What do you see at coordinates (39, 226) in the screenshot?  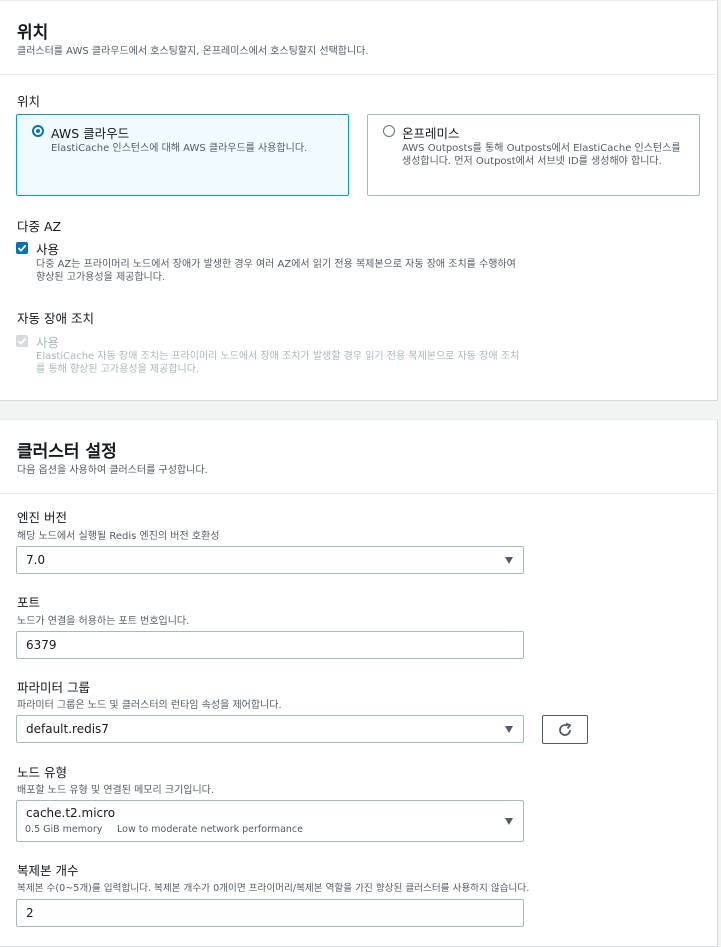 I see `multi-az-label: 다중 AZ` at bounding box center [39, 226].